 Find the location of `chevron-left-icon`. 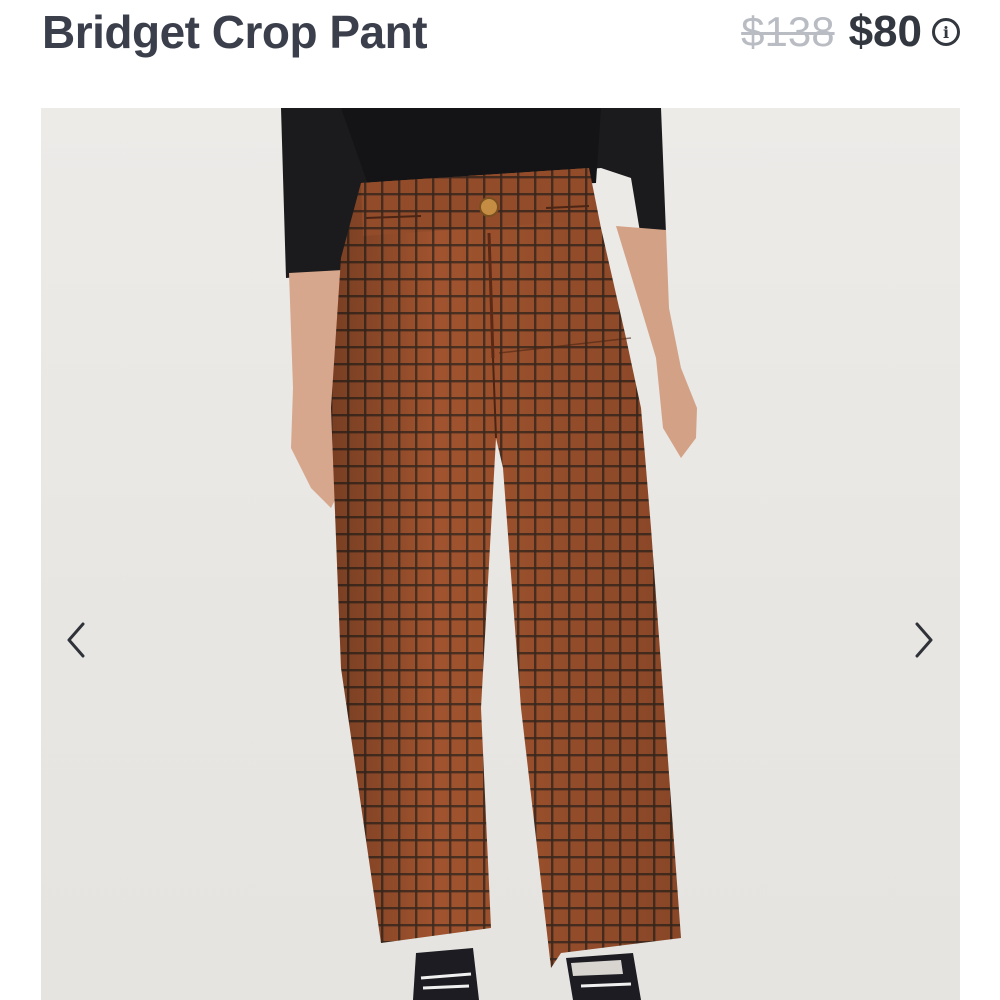

chevron-left-icon is located at coordinates (76, 640).